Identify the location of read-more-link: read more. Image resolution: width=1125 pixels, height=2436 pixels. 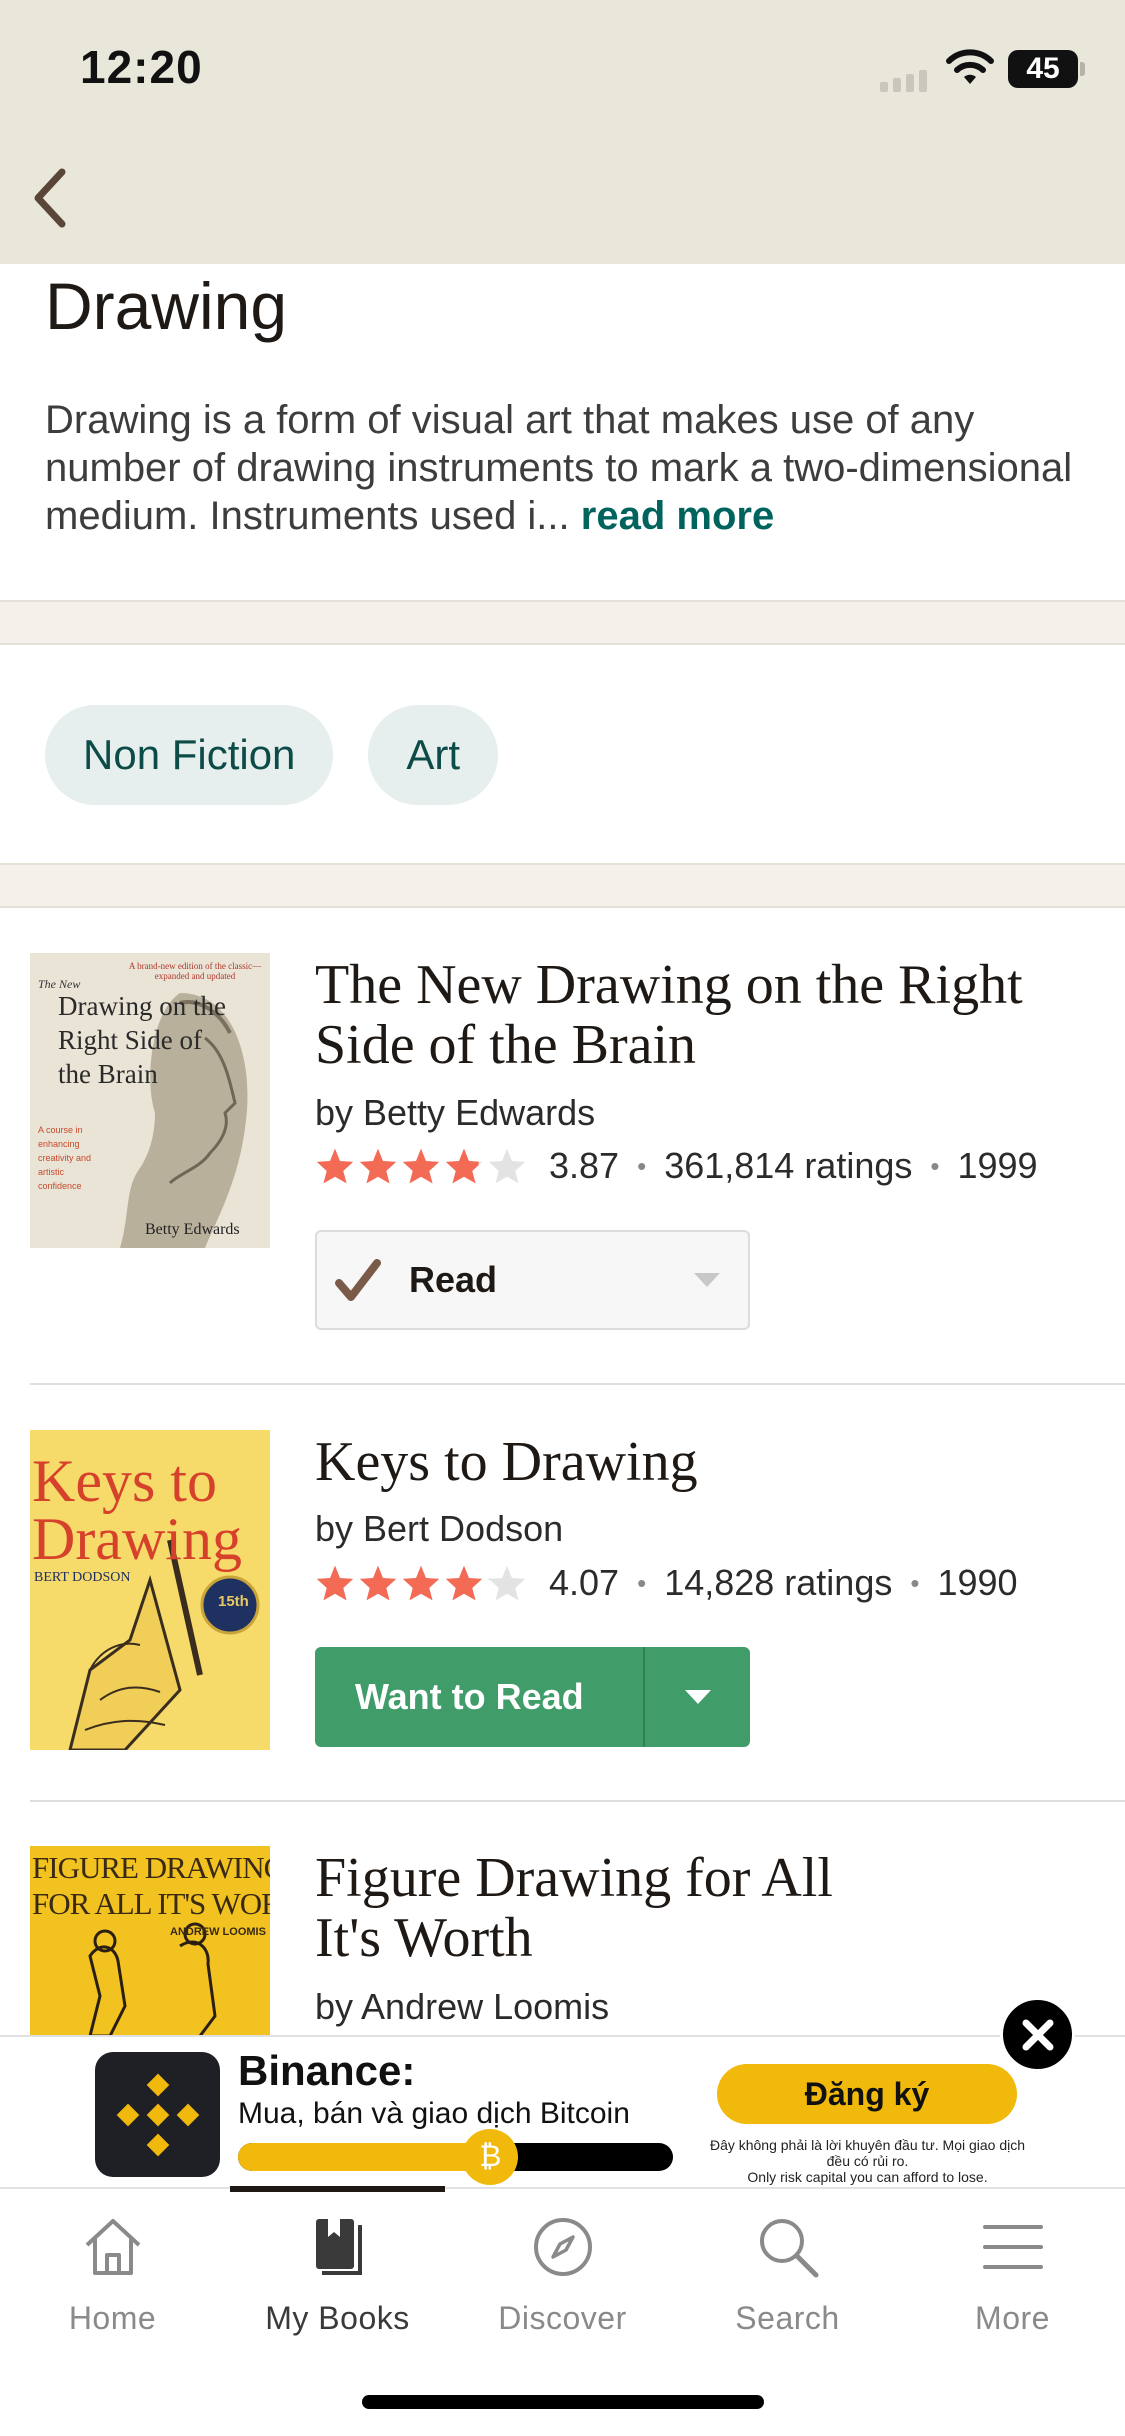
(677, 516).